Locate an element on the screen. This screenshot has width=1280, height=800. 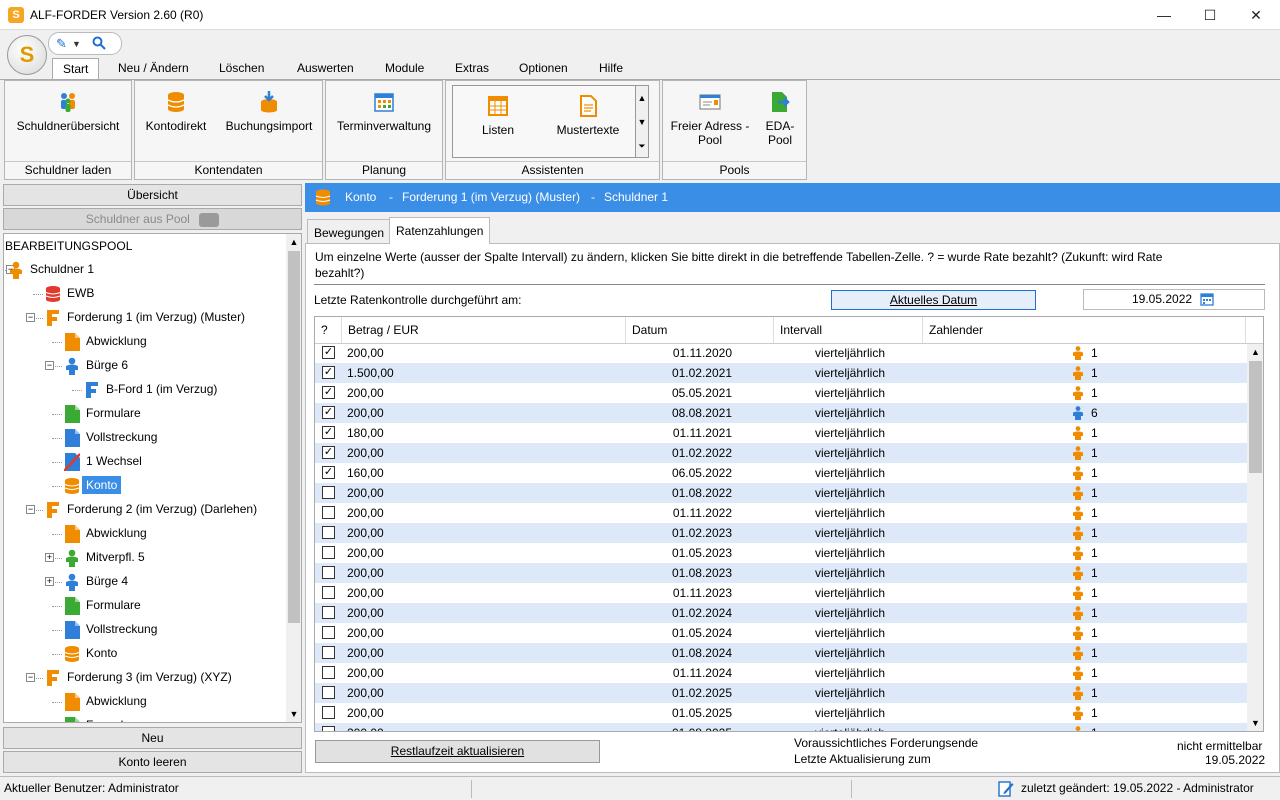
date-cell: 01.05.2023 is located at coordinates (679, 553).